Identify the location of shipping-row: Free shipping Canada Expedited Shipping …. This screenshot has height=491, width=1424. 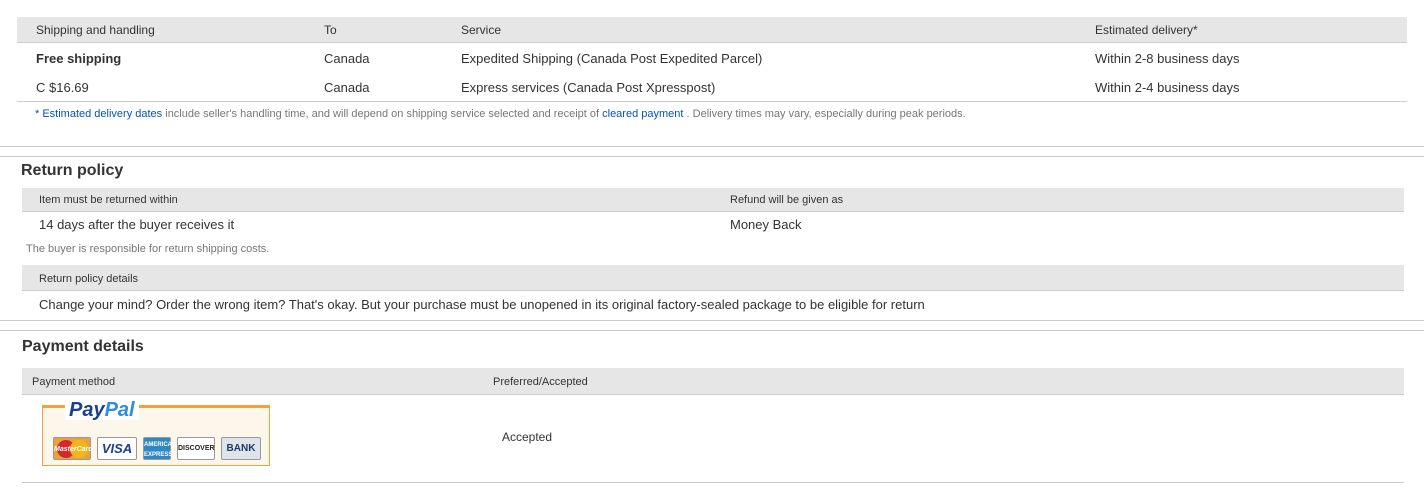
(712, 58).